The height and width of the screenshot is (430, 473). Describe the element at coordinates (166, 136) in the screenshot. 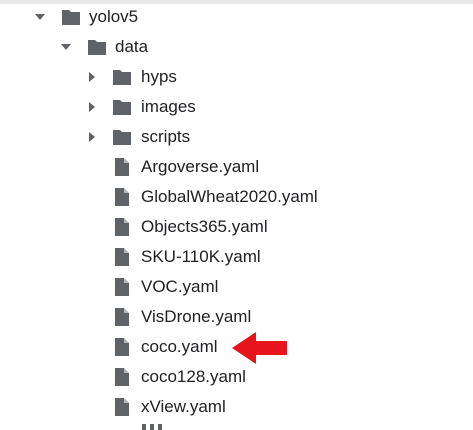

I see `tree-item-label: scripts` at that location.